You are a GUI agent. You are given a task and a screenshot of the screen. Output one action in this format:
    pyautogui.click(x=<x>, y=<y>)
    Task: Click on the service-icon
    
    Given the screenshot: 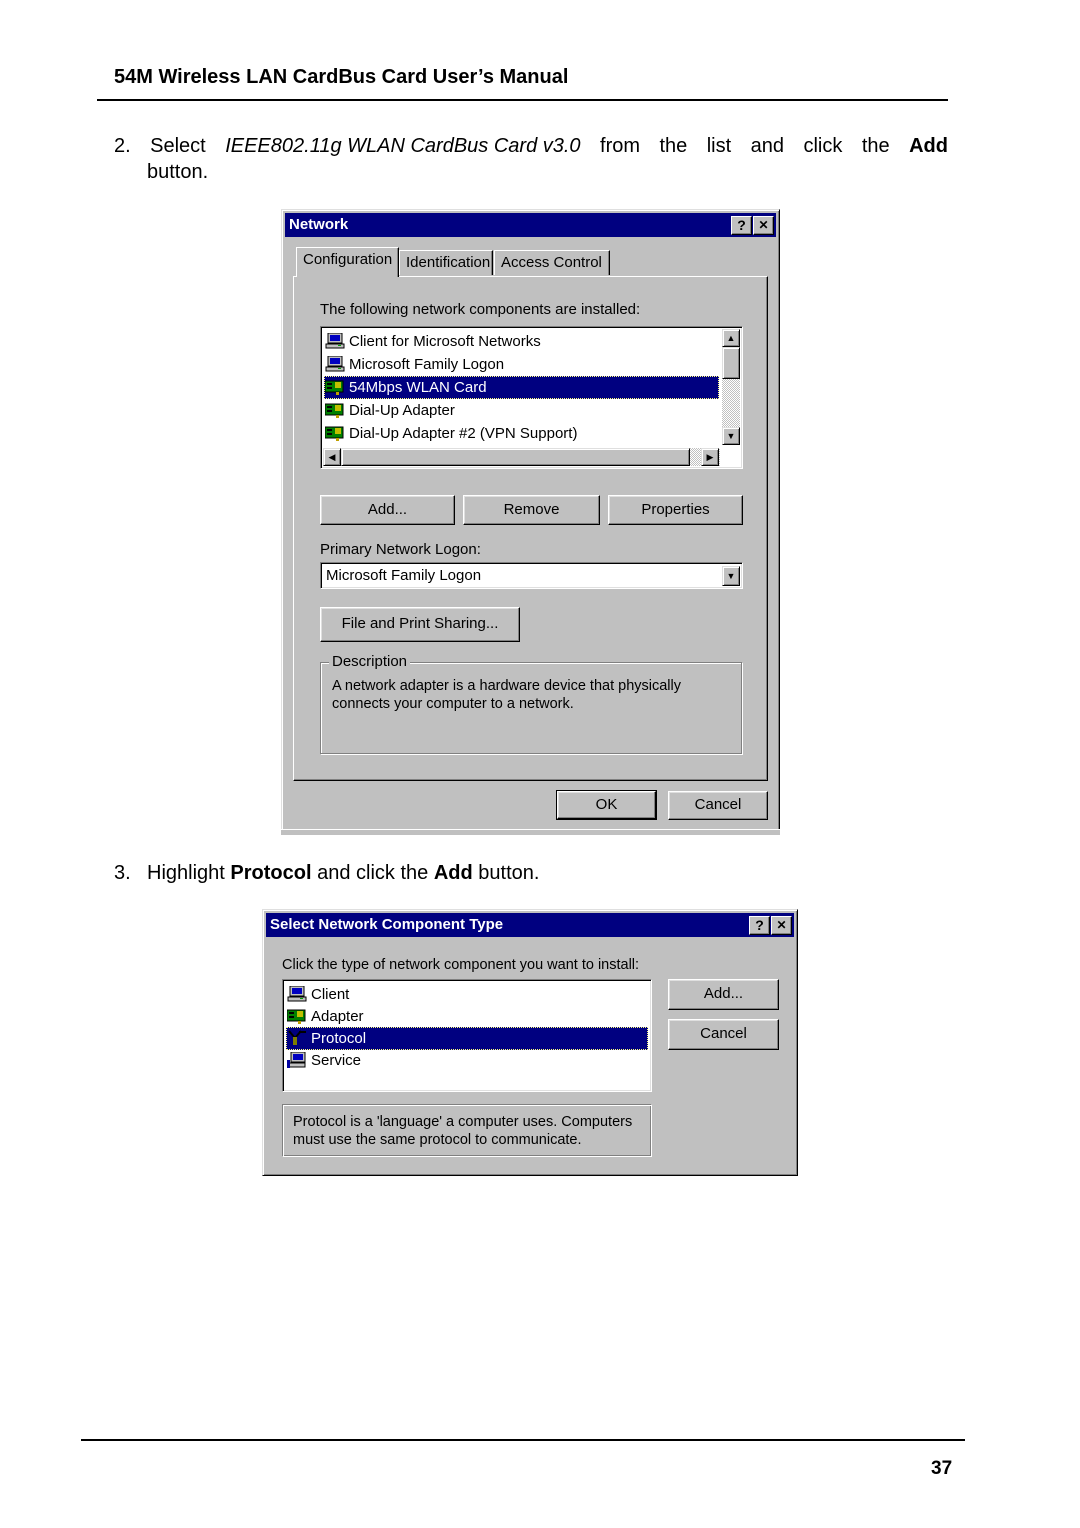 What is the action you would take?
    pyautogui.click(x=297, y=1059)
    